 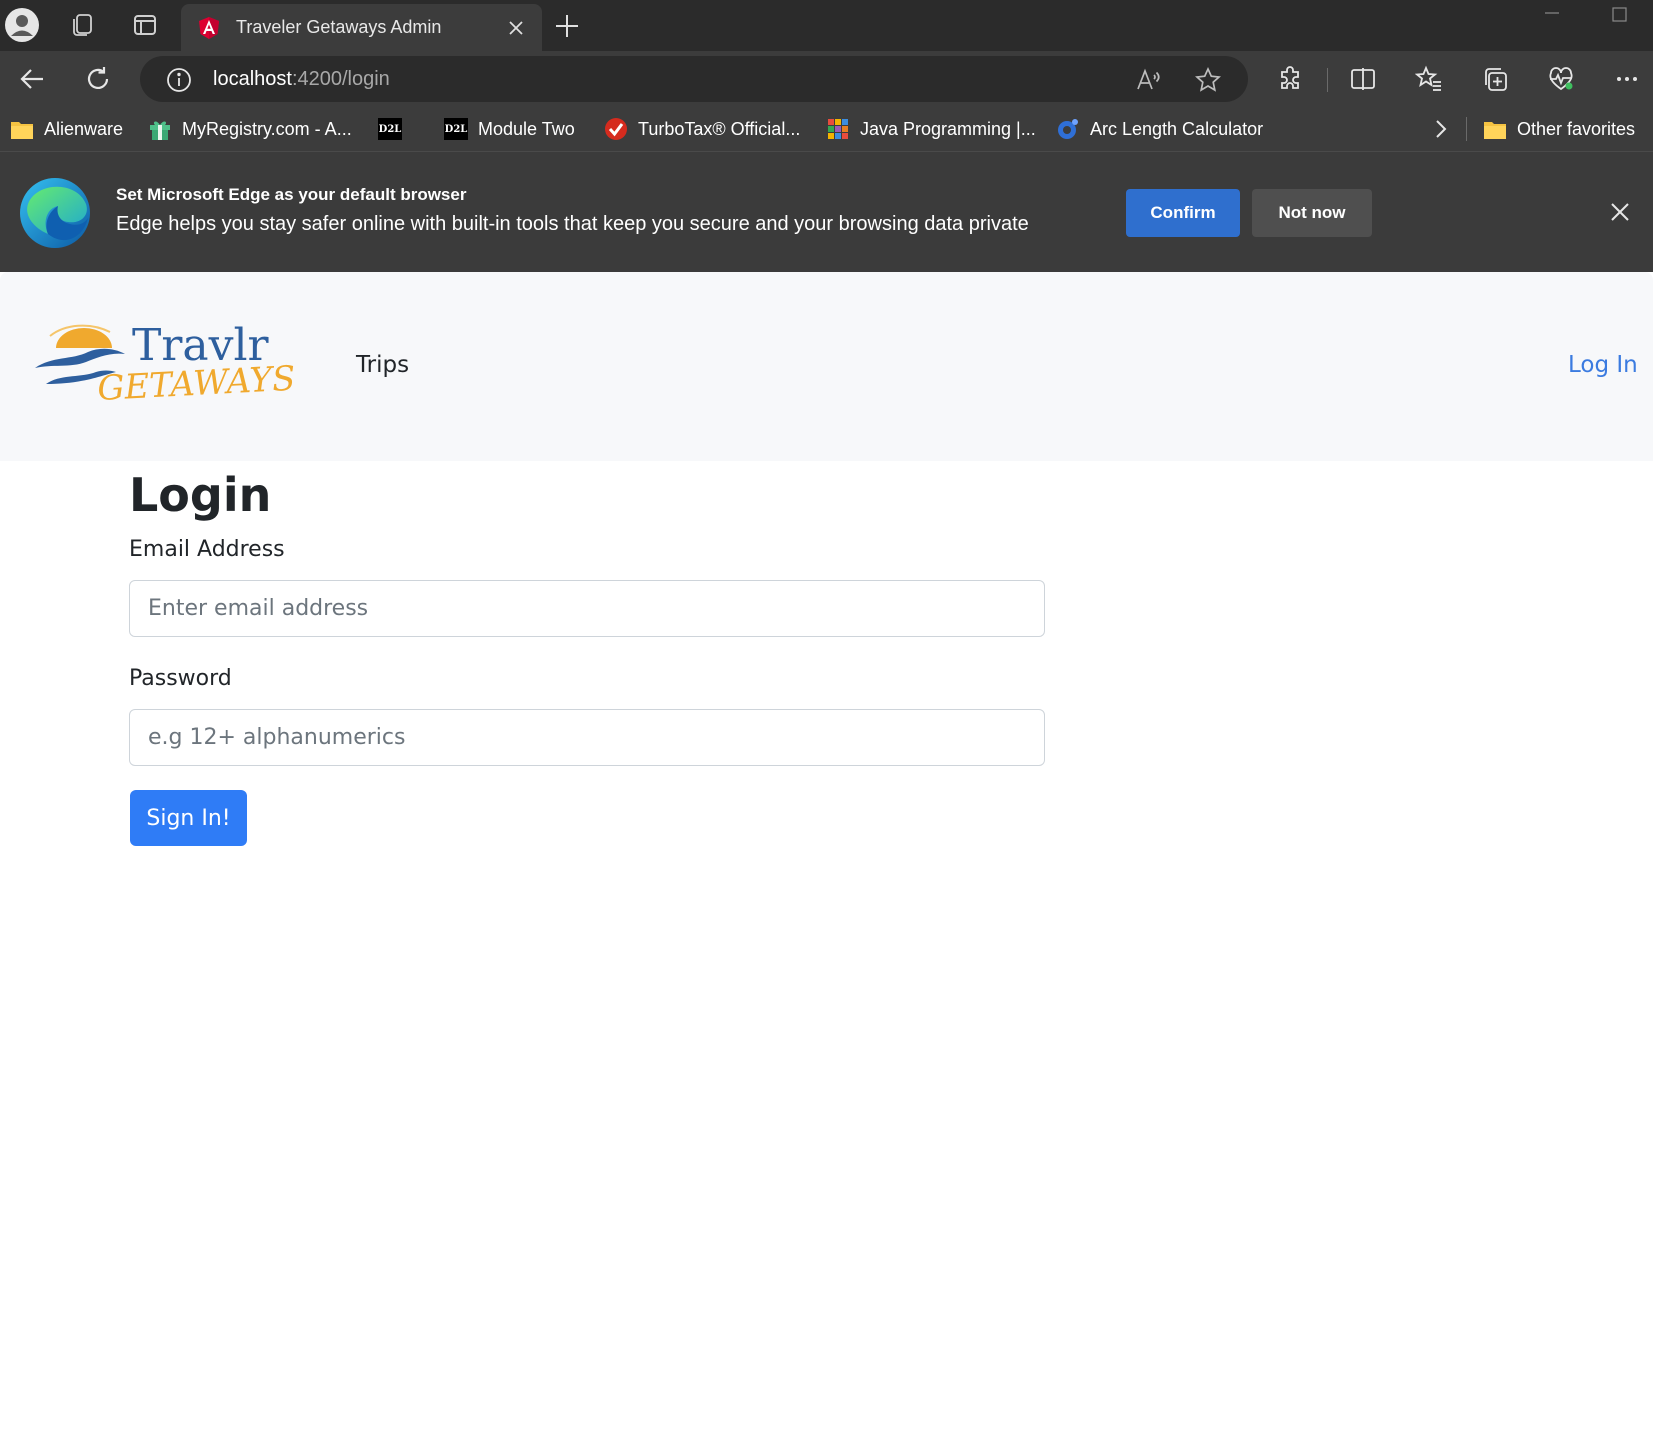 I want to click on site-navbar: Travlr GETAWAYS Trips Log In, so click(x=826, y=366).